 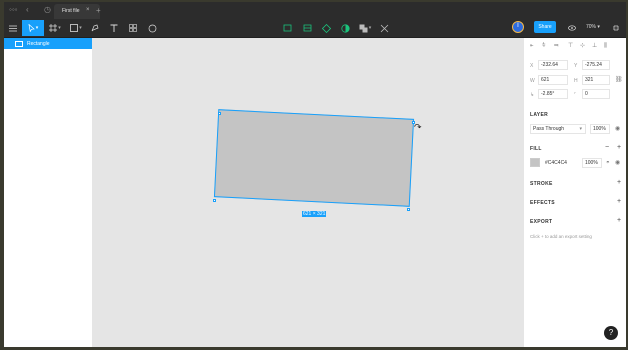 I want to click on comment-tool-button, so click(x=152, y=28).